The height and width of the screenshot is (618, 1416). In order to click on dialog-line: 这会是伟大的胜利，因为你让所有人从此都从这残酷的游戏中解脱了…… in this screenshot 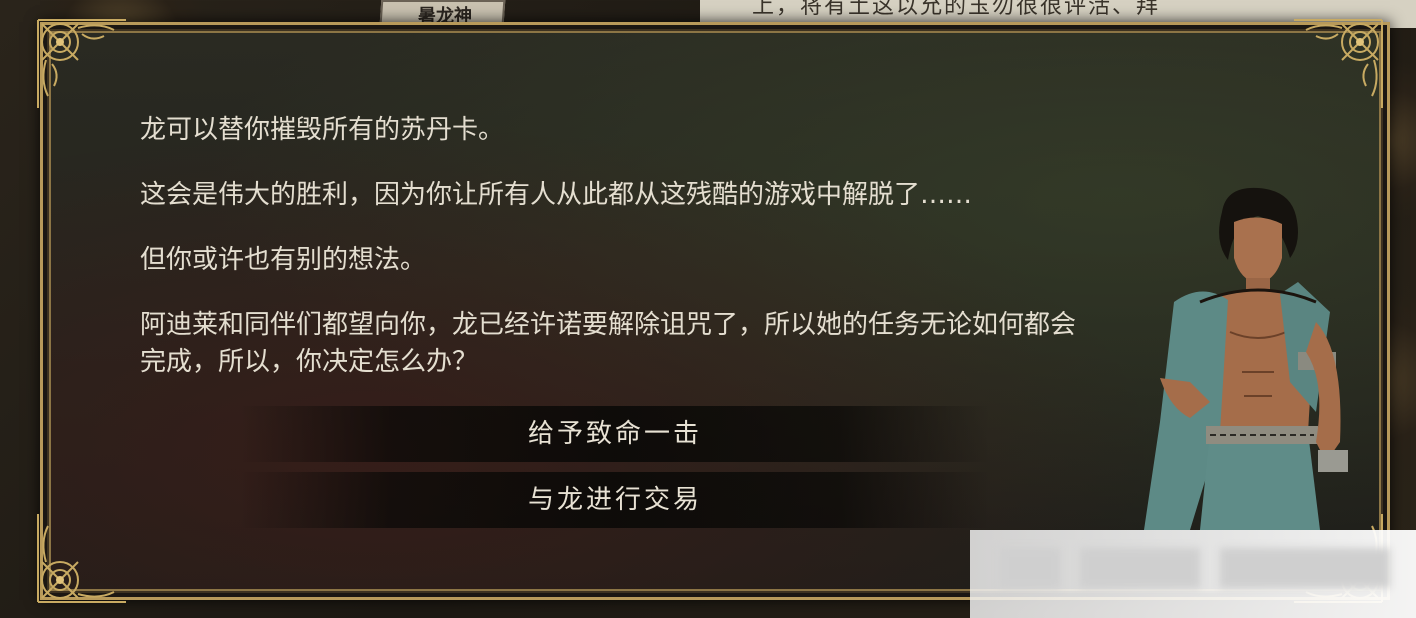, I will do `click(556, 195)`.